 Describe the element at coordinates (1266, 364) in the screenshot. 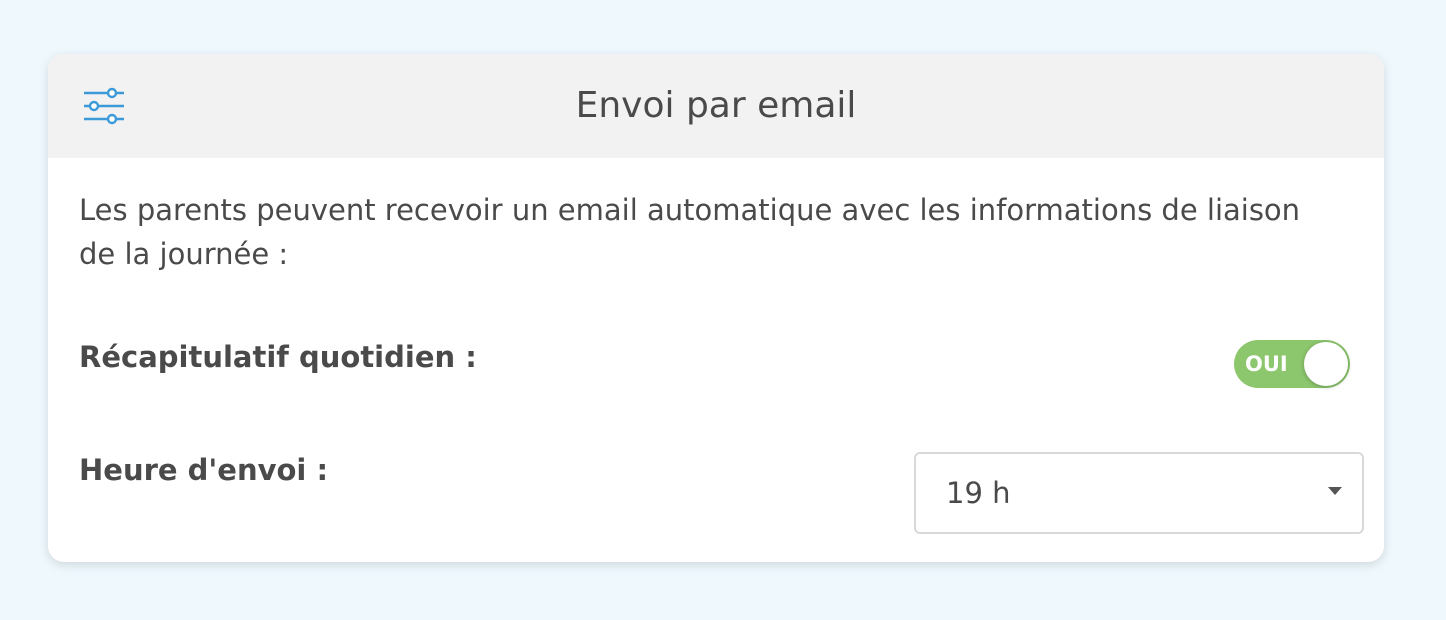

I see `toggle-state-label: OUI` at that location.